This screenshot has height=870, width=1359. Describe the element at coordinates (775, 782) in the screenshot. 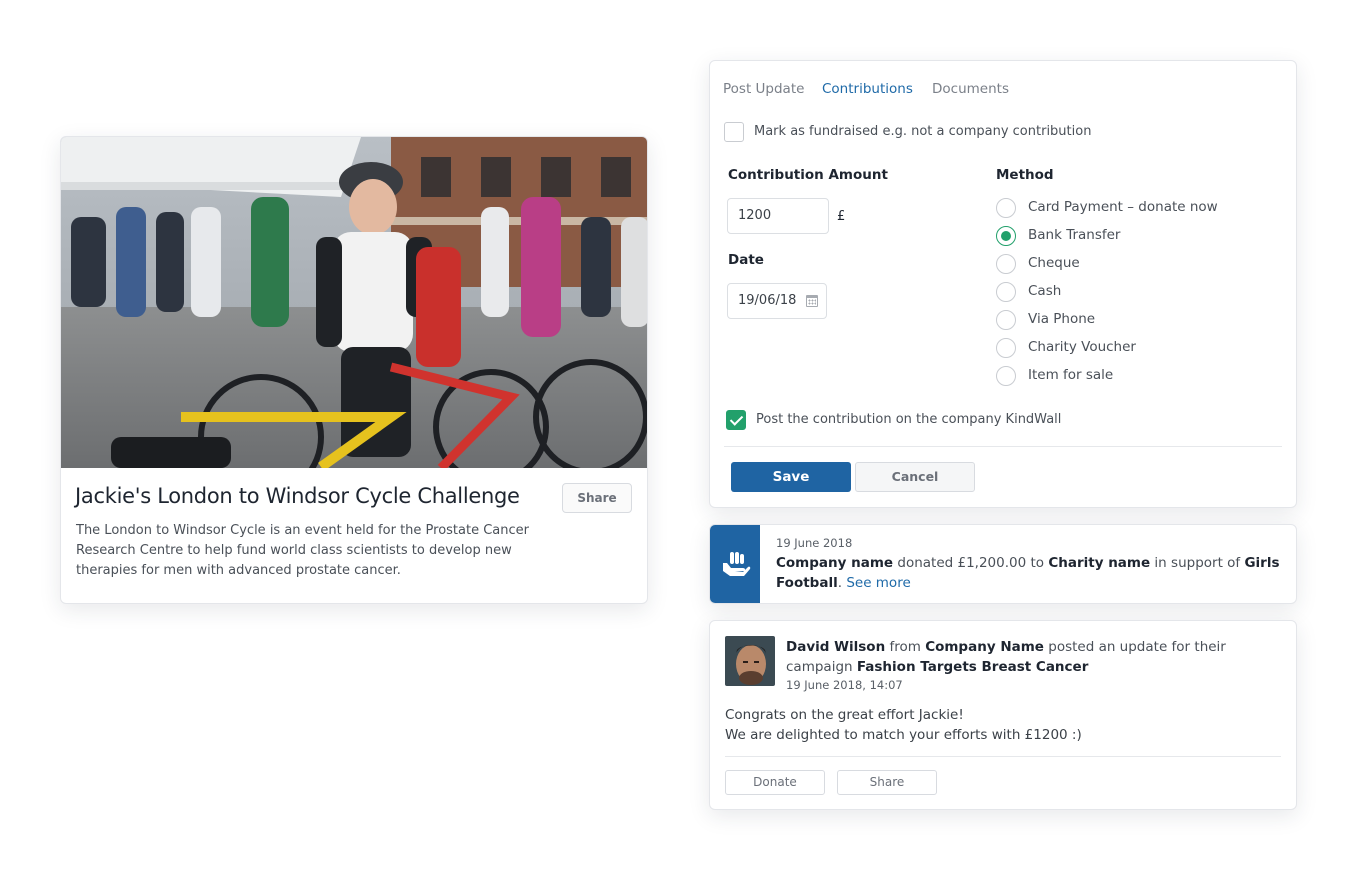

I see `donate-button: Donate` at that location.